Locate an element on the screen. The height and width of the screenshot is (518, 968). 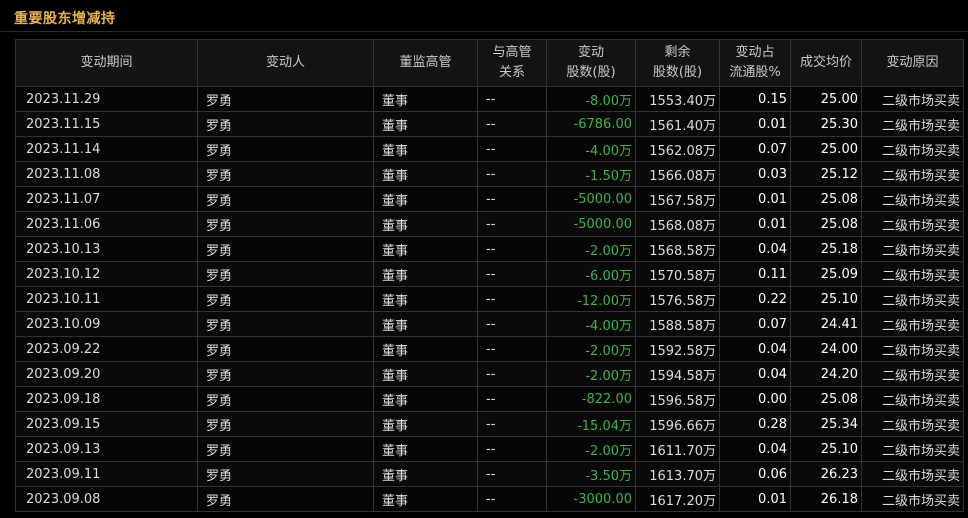
header-avg-price: 成交均价 is located at coordinates (826, 63).